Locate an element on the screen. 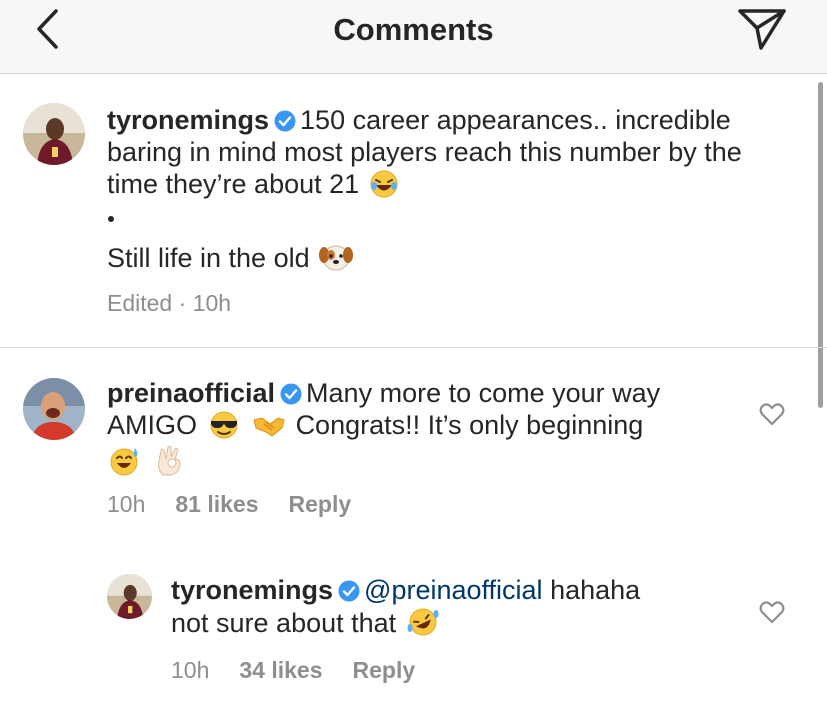  laughing-emoji-icon is located at coordinates (384, 184).